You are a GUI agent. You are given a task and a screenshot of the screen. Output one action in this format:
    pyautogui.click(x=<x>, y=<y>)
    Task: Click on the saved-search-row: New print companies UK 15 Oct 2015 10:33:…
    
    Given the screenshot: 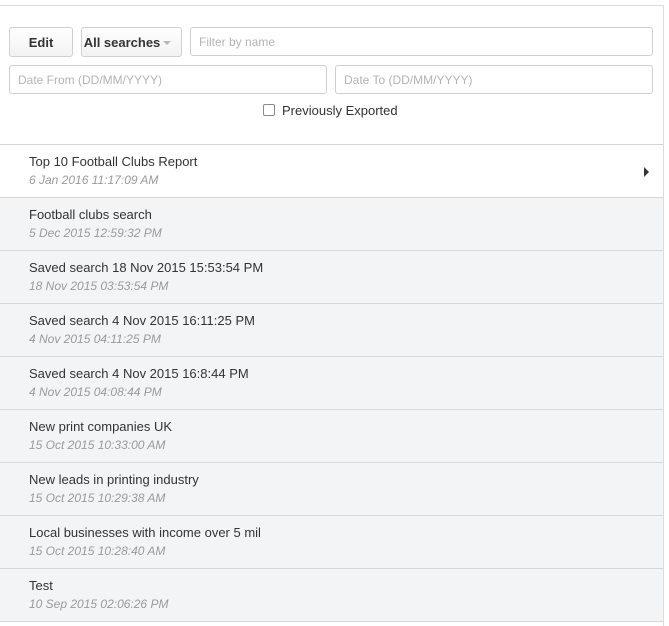 What is the action you would take?
    pyautogui.click(x=331, y=436)
    